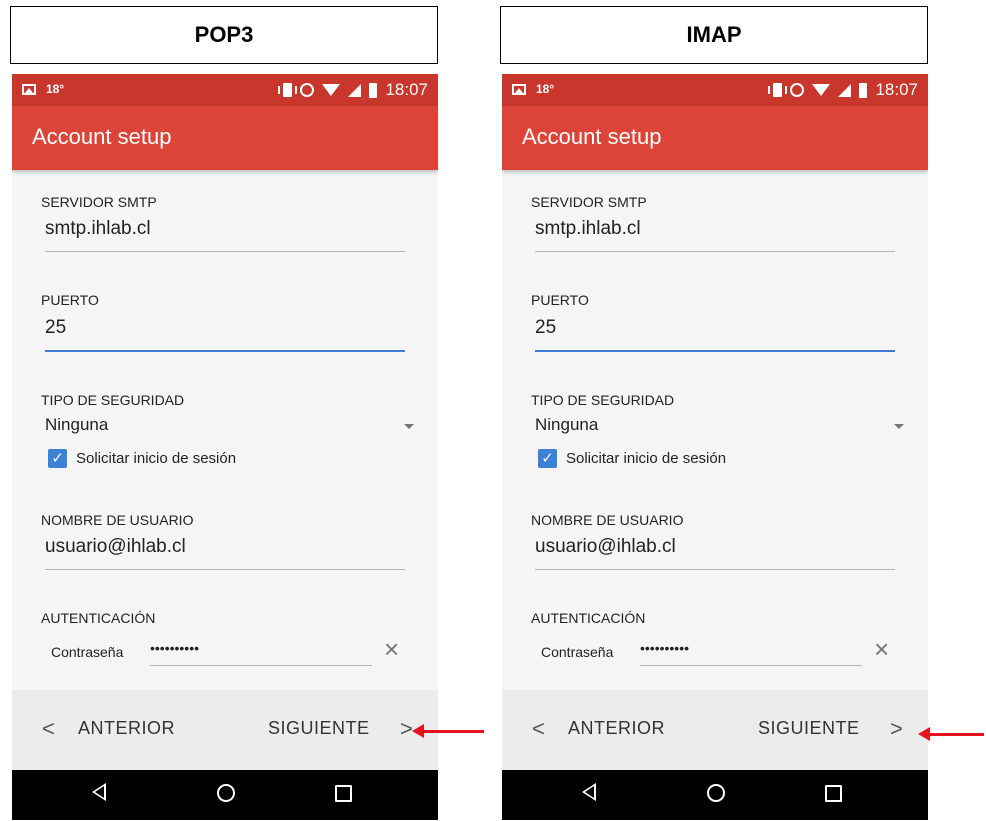  I want to click on panel-label: IMAP, so click(714, 35).